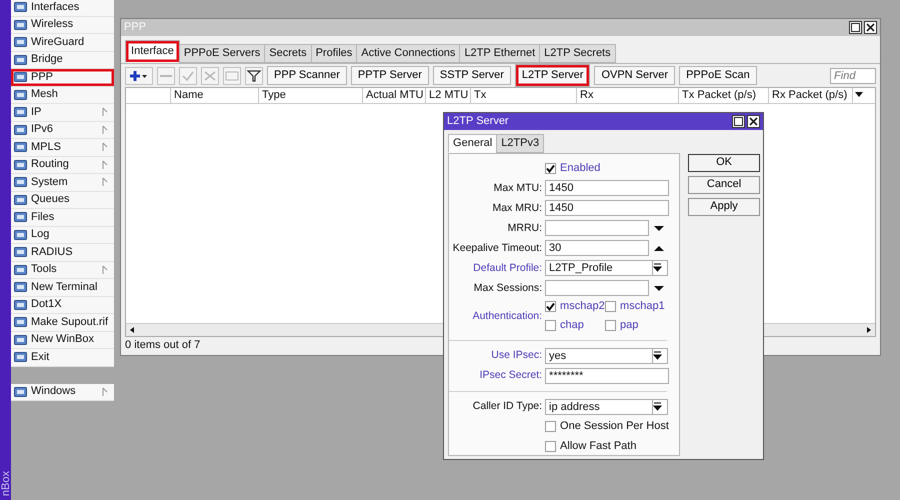 The width and height of the screenshot is (900, 500). Describe the element at coordinates (498, 248) in the screenshot. I see `field-label: Keepalive Timeout:` at that location.